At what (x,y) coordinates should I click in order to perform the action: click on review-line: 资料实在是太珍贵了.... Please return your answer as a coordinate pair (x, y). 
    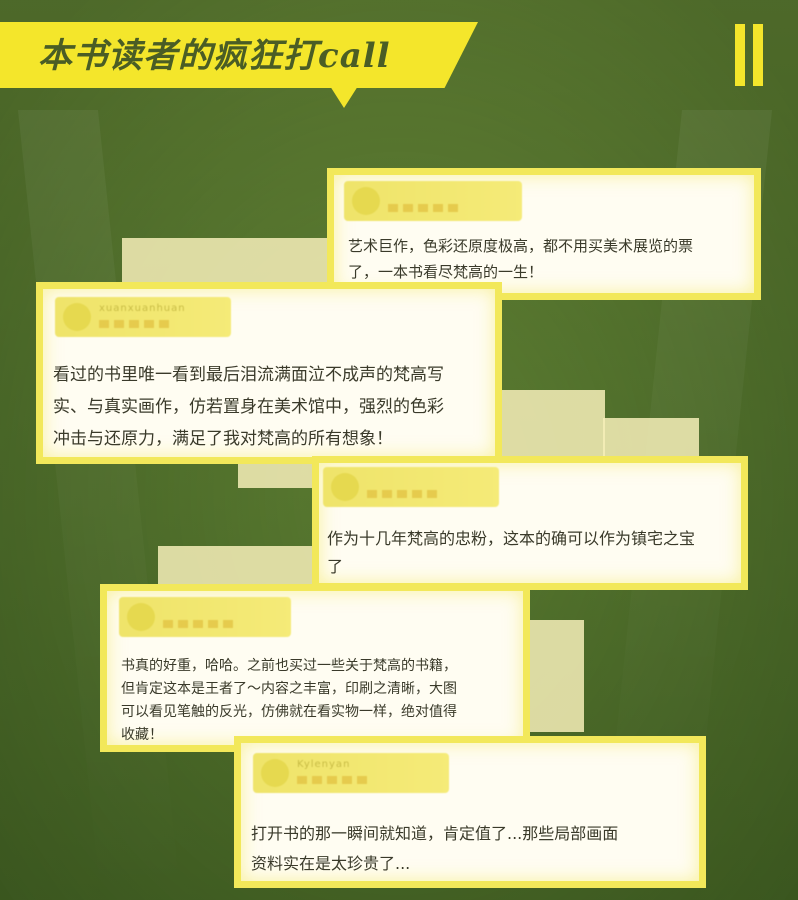
    Looking at the image, I should click on (331, 863).